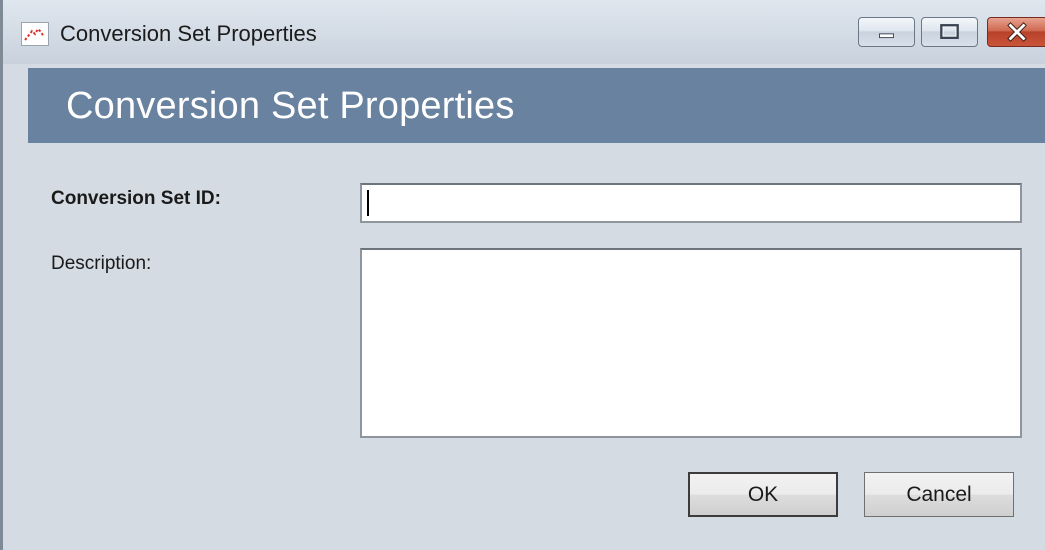 The image size is (1045, 550). What do you see at coordinates (188, 33) in the screenshot?
I see `window-title: Conversion Set Properties` at bounding box center [188, 33].